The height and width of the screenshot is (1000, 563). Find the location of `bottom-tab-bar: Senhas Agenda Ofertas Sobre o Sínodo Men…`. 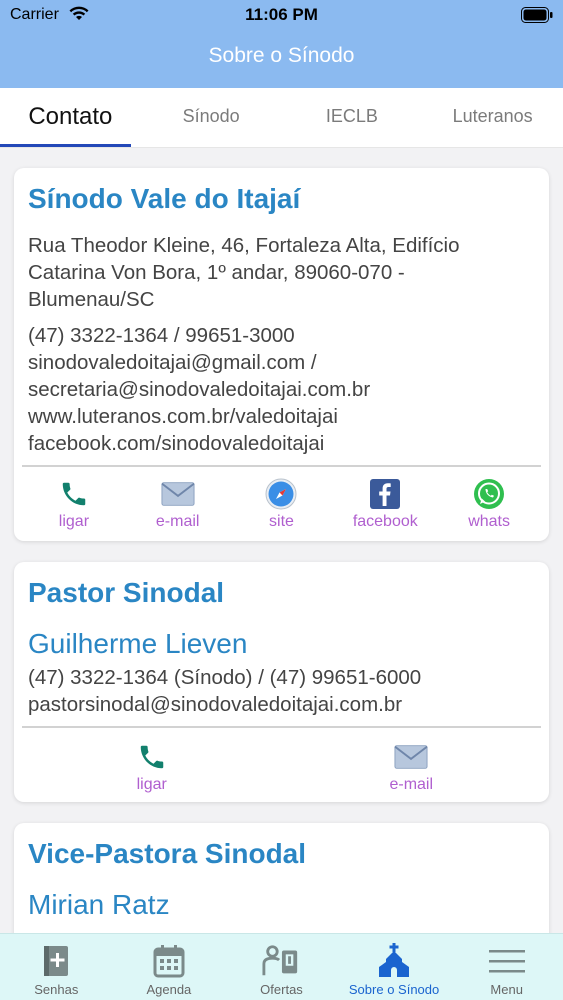

bottom-tab-bar: Senhas Agenda Ofertas Sobre o Sínodo Men… is located at coordinates (281, 966).